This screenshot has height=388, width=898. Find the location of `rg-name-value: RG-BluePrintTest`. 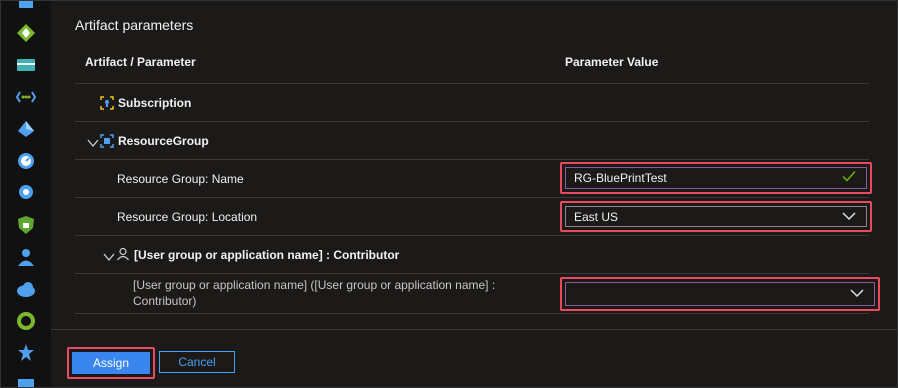

rg-name-value: RG-BluePrintTest is located at coordinates (620, 178).